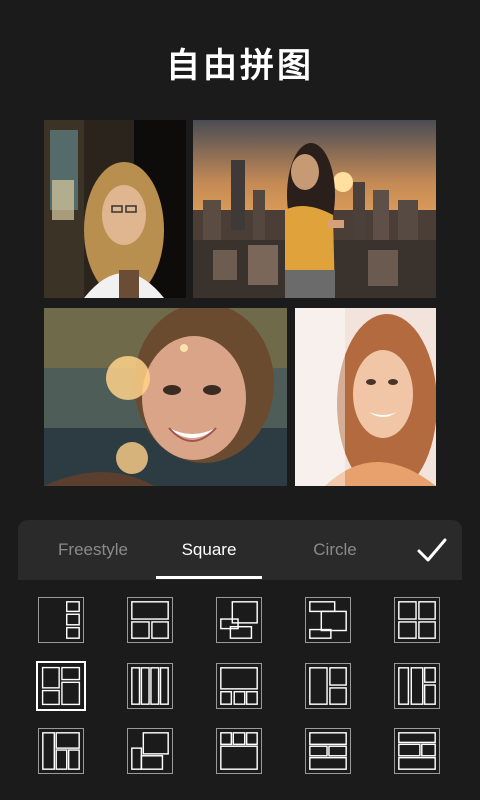 Image resolution: width=480 pixels, height=800 pixels. I want to click on tab-circle: Circle, so click(335, 550).